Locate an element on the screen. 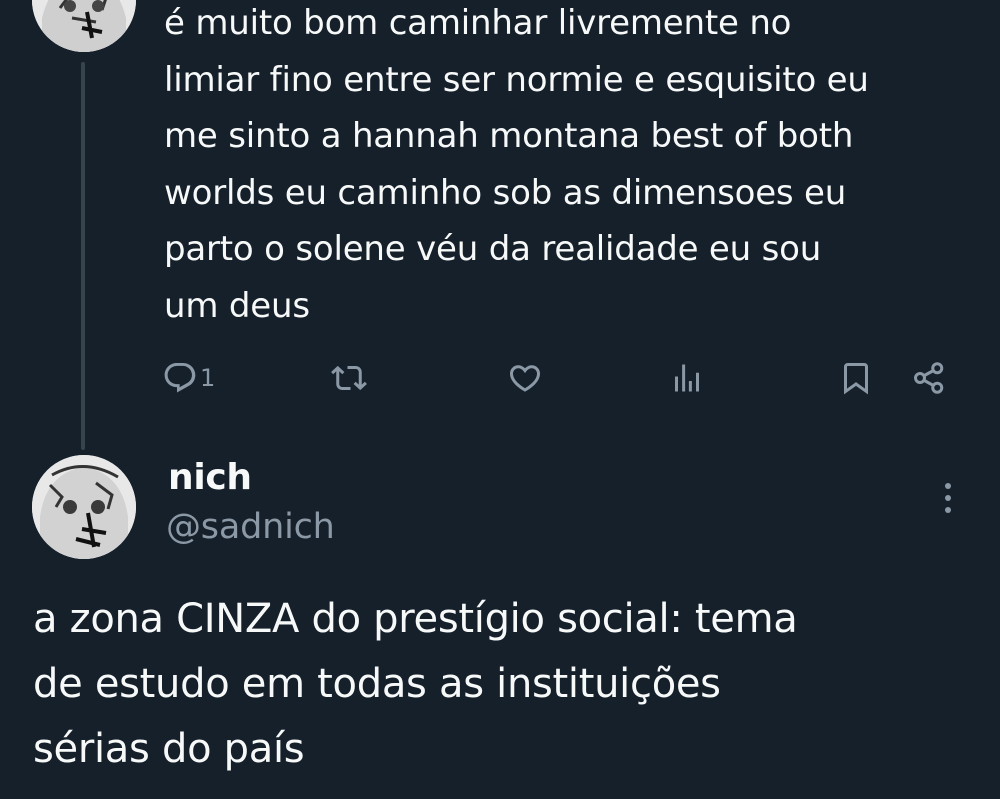 Image resolution: width=1000 pixels, height=799 pixels. parent-avatar is located at coordinates (84, 26).